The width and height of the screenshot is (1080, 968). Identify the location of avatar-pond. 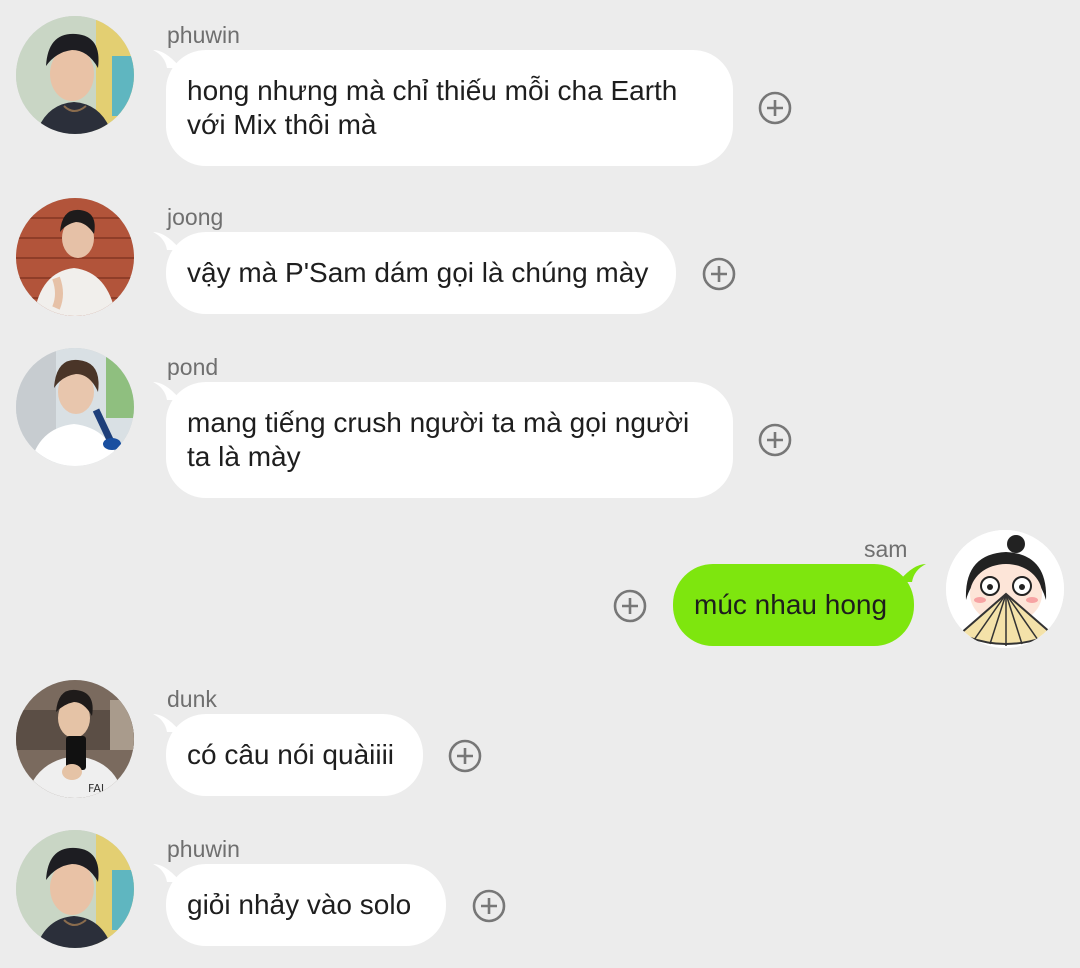
(75, 407).